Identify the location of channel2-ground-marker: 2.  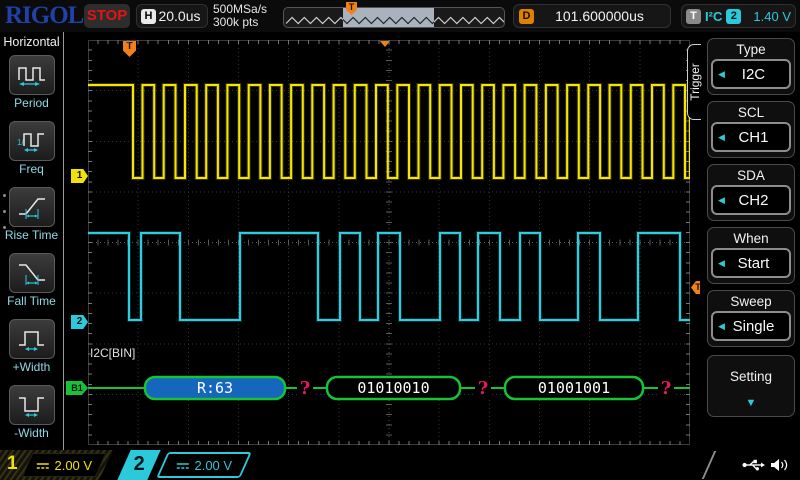
(79, 322).